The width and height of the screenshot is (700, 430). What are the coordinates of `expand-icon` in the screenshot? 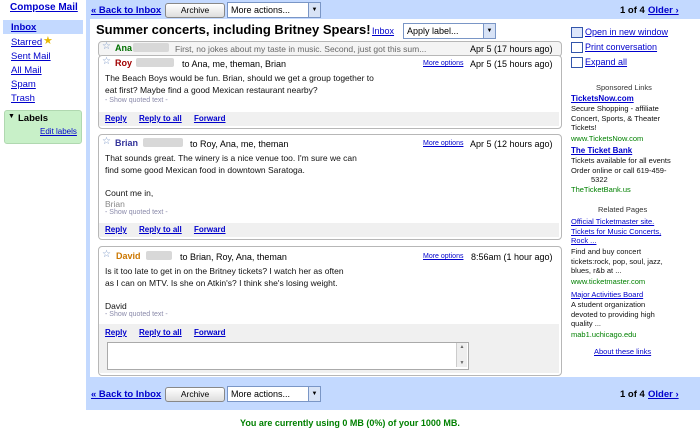 It's located at (577, 62).